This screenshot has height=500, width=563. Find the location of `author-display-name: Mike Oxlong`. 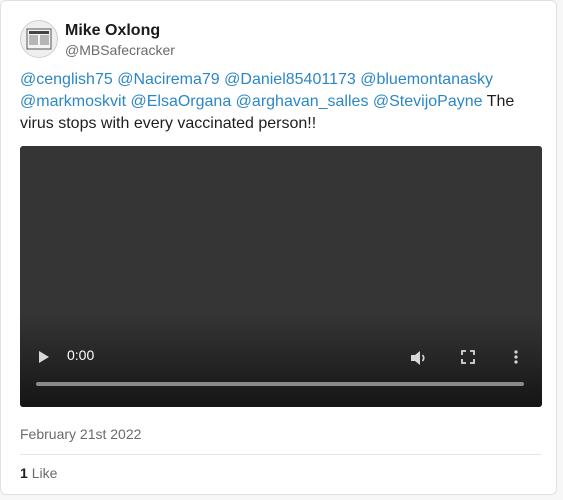

author-display-name: Mike Oxlong is located at coordinates (120, 31).